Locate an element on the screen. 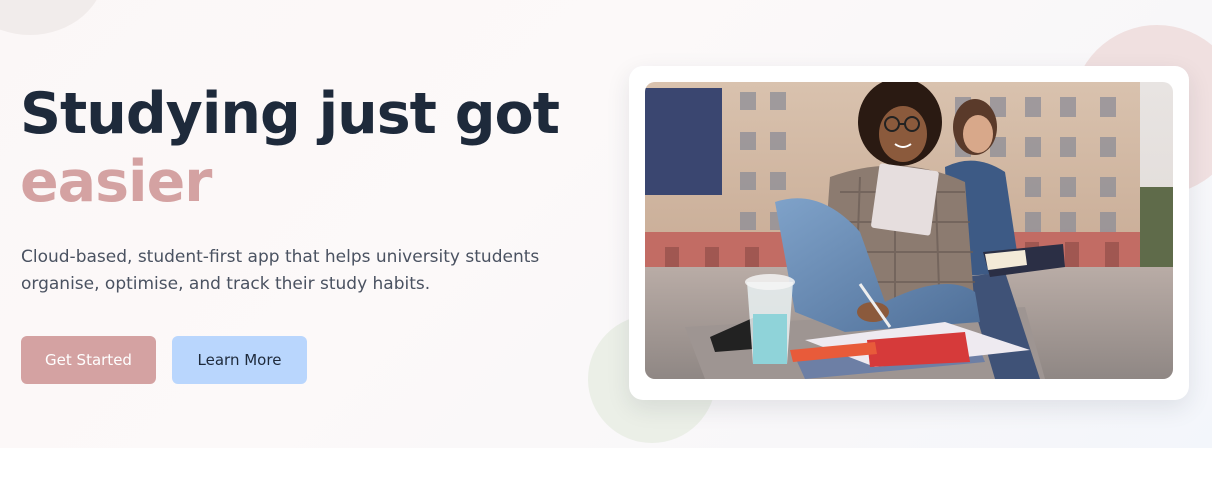  headline-main-text: Studying just got is located at coordinates (290, 114).